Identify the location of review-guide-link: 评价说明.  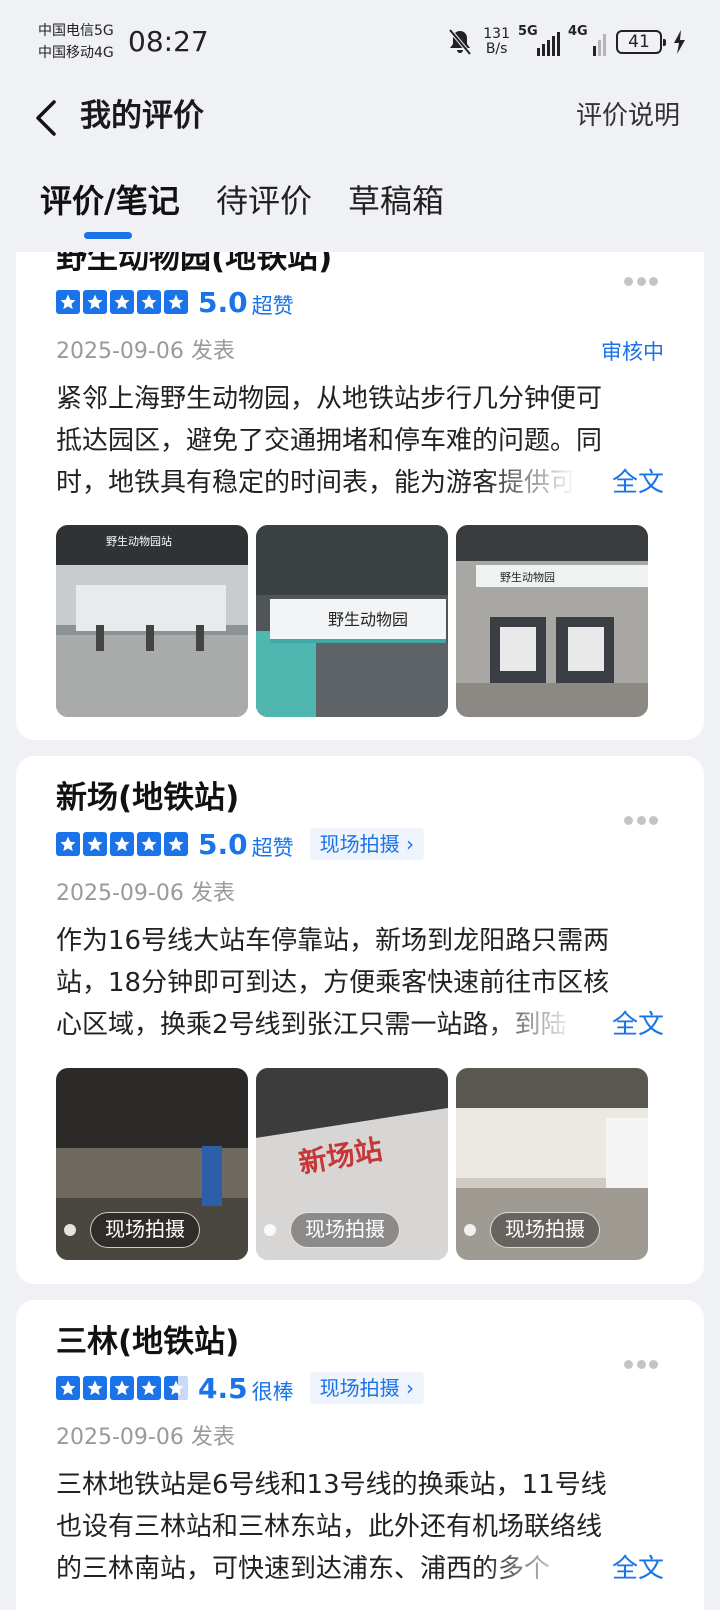
(628, 116).